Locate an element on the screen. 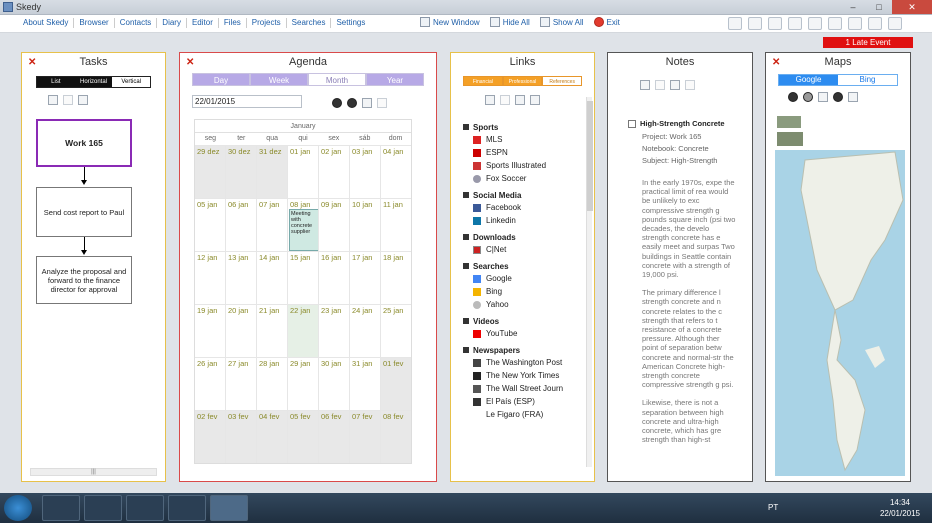  link-item: C|Net is located at coordinates (523, 249).